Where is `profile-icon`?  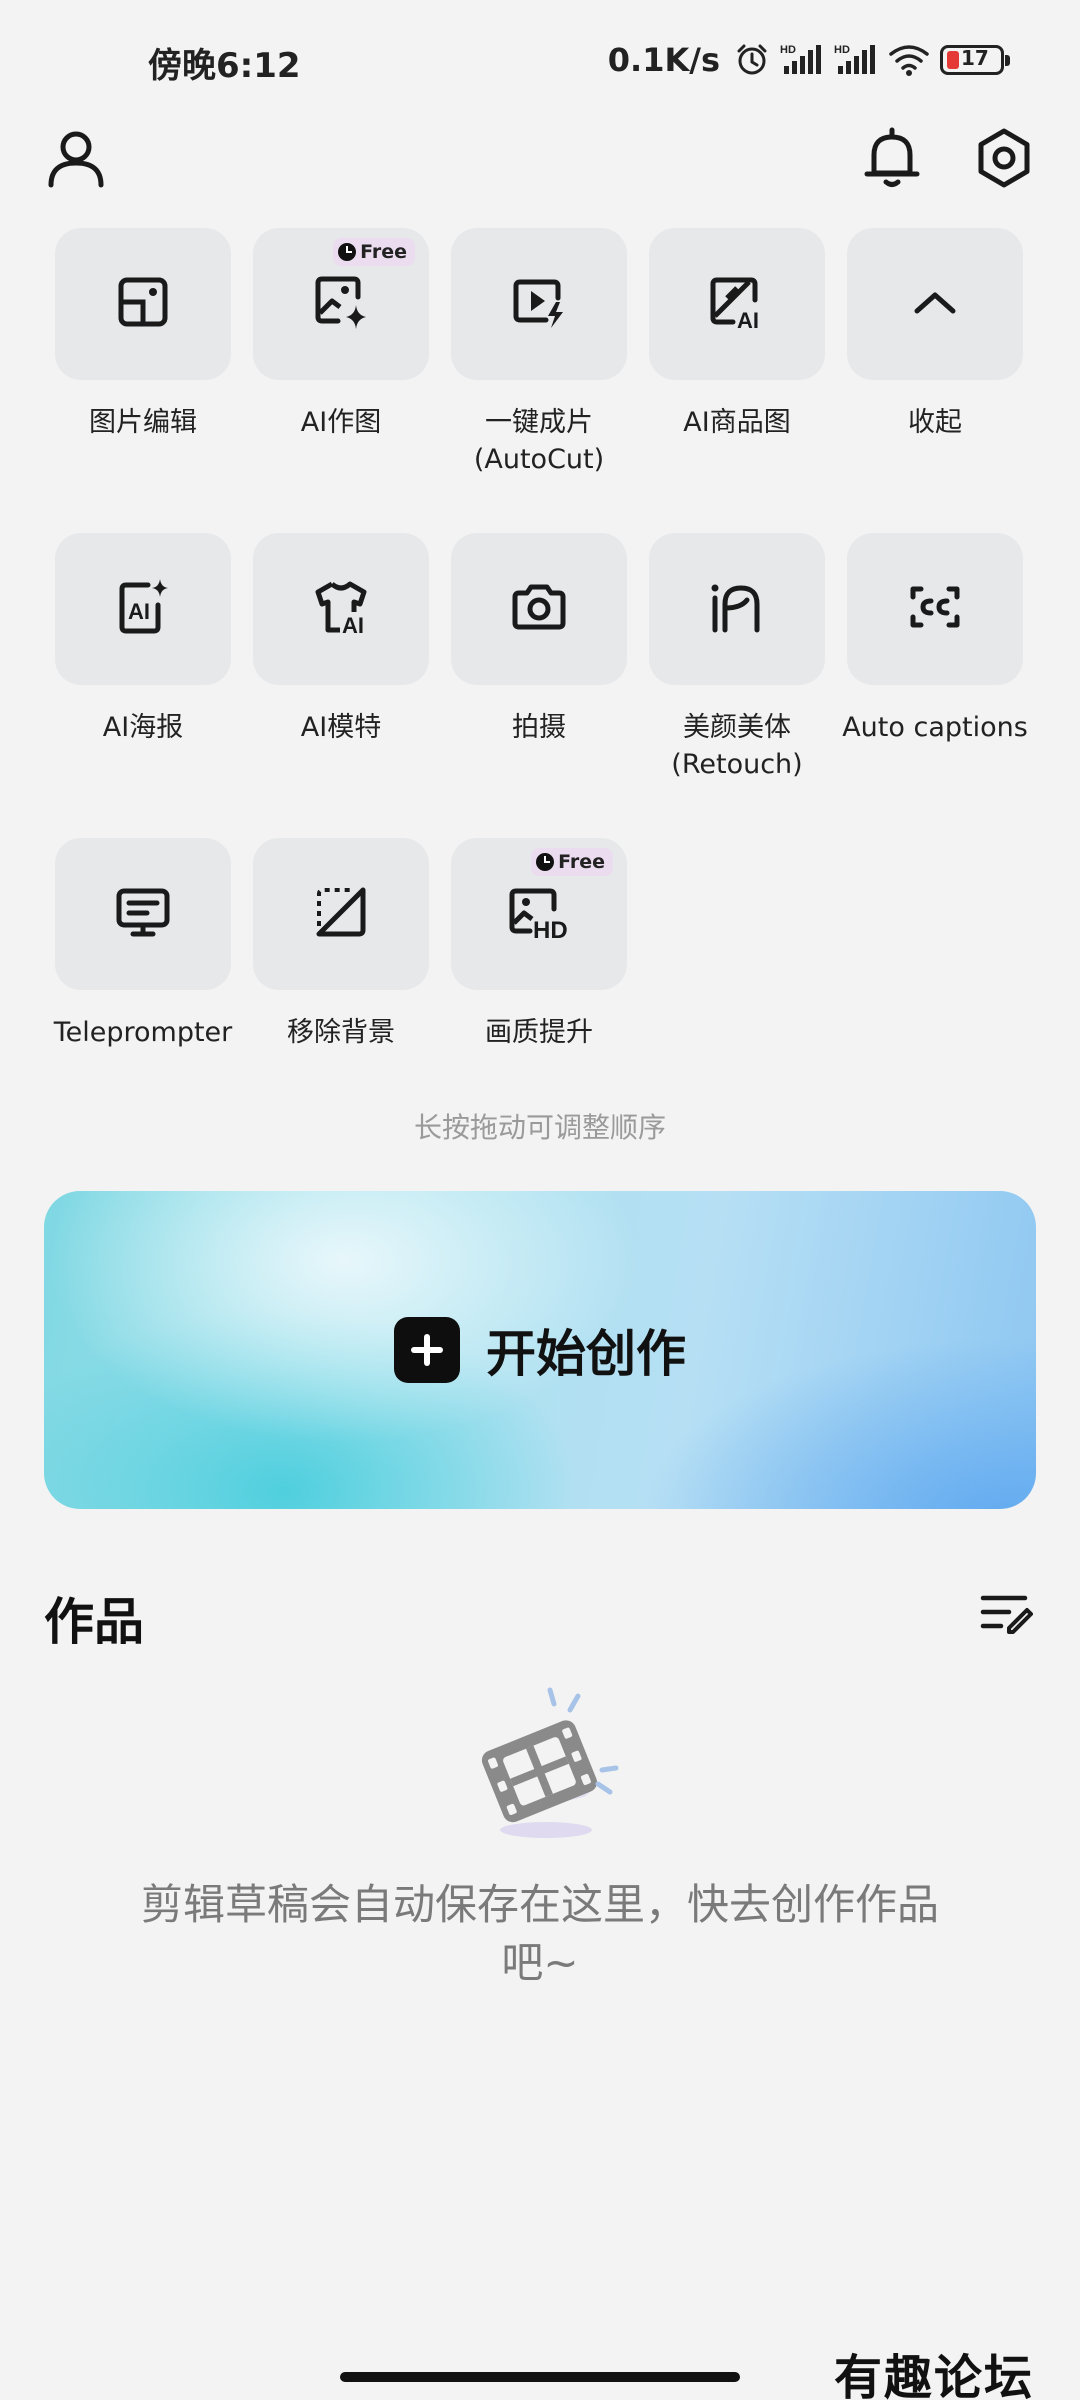 profile-icon is located at coordinates (76, 158).